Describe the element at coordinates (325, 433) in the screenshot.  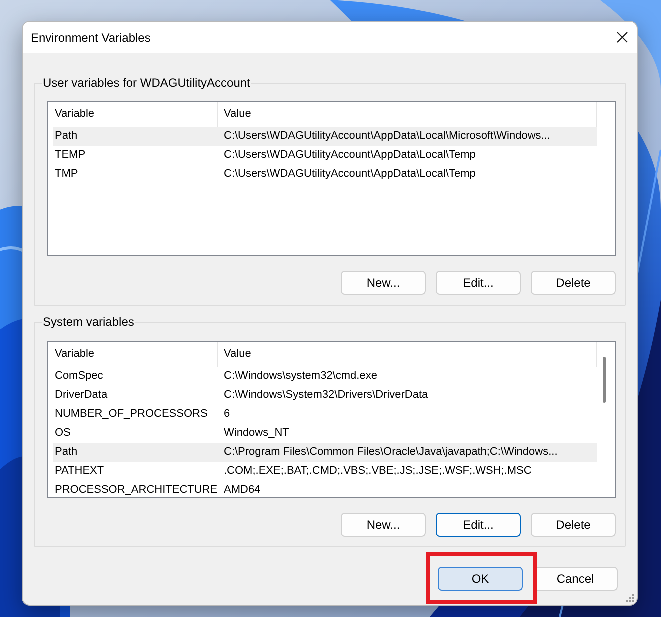
I see `list-row: OS Windows_NT` at that location.